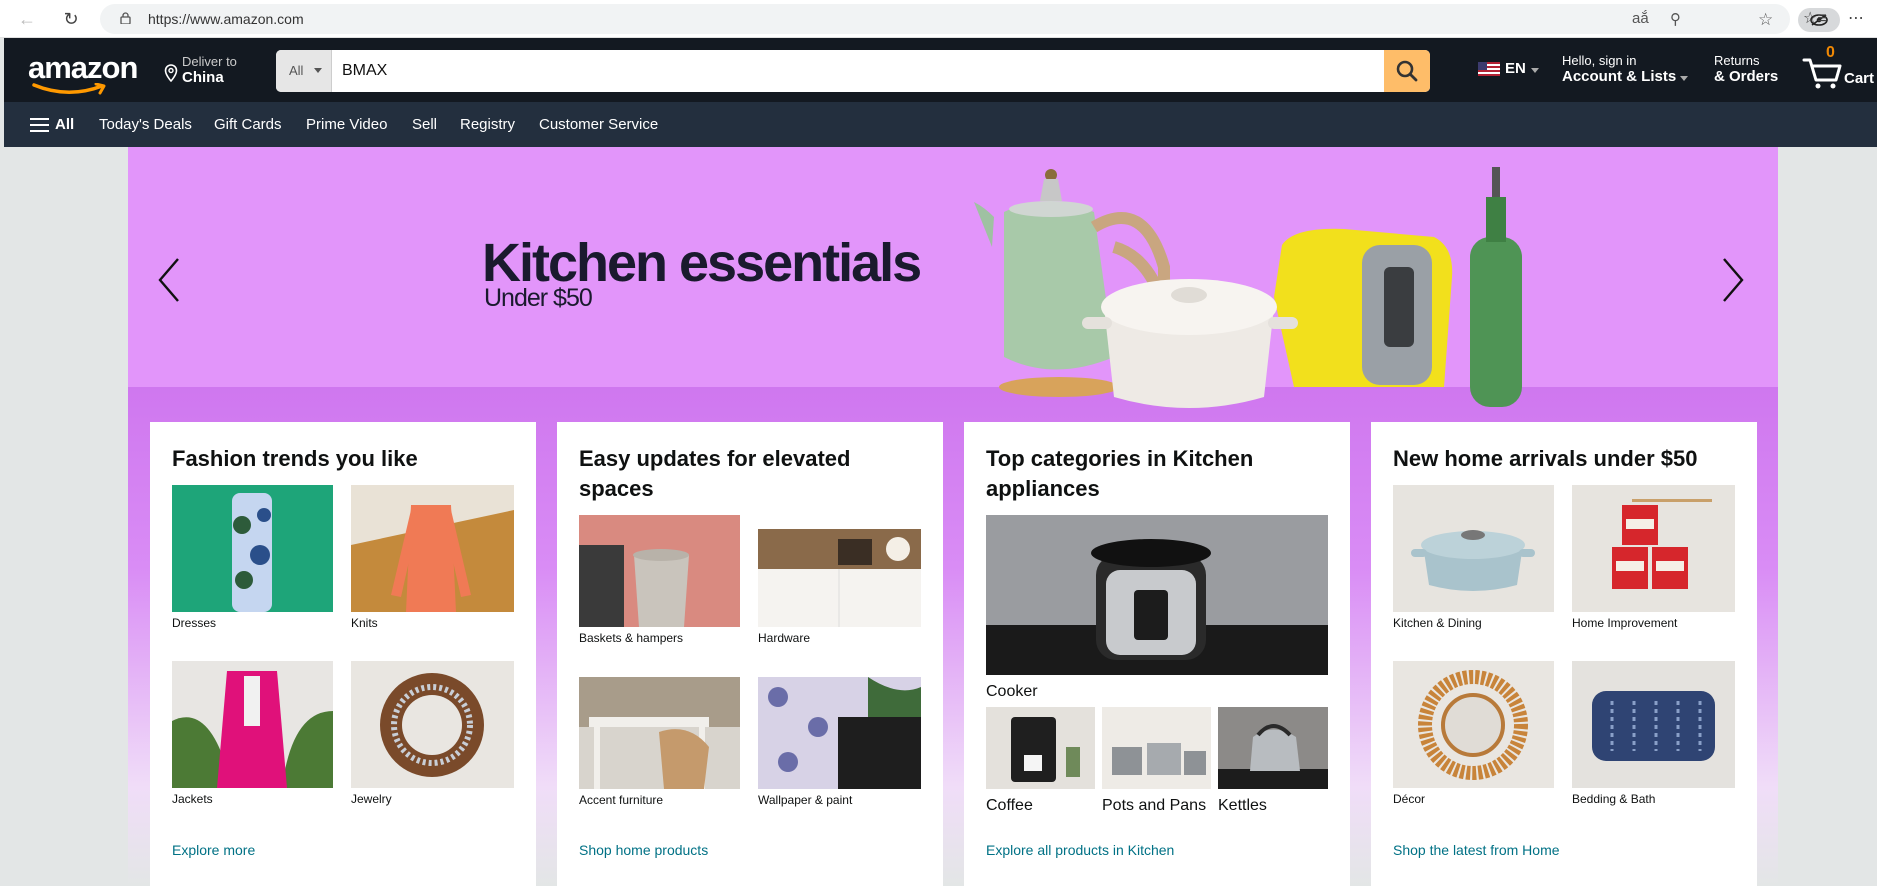 The height and width of the screenshot is (886, 1877). I want to click on nav-link-registry: Registry, so click(487, 124).